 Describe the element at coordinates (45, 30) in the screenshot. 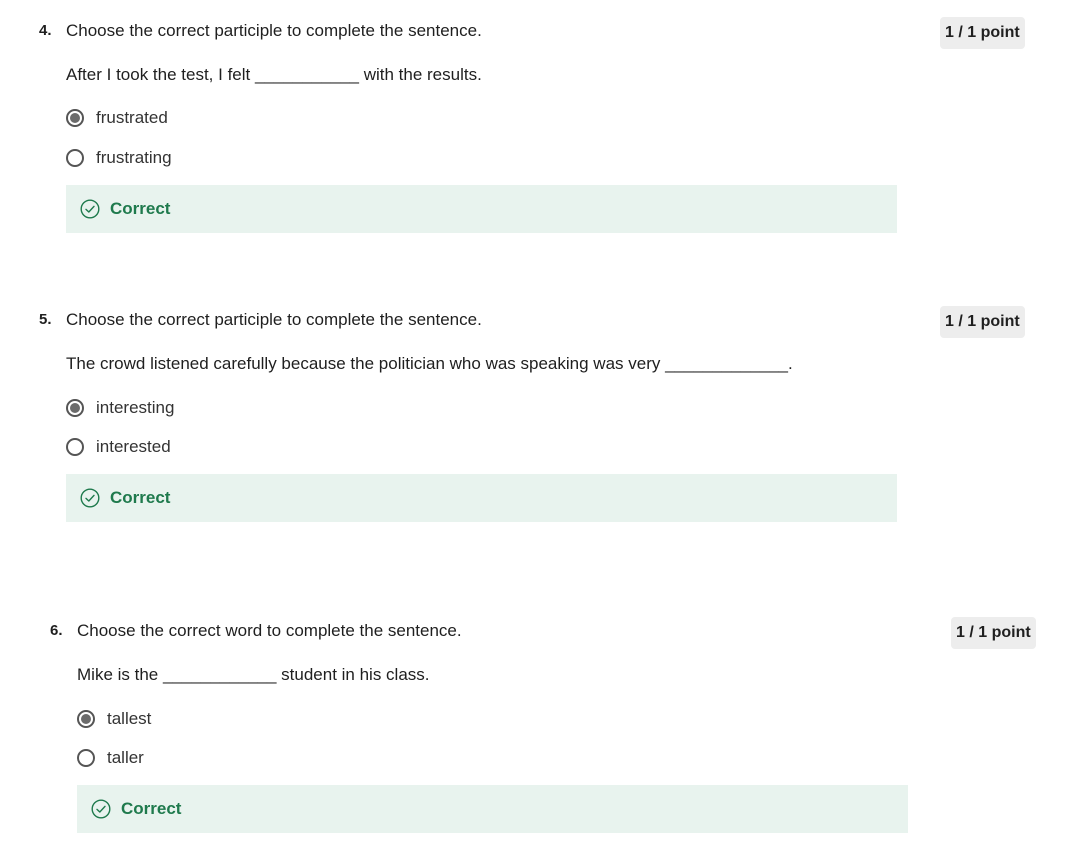

I see `question-number: 4.` at that location.